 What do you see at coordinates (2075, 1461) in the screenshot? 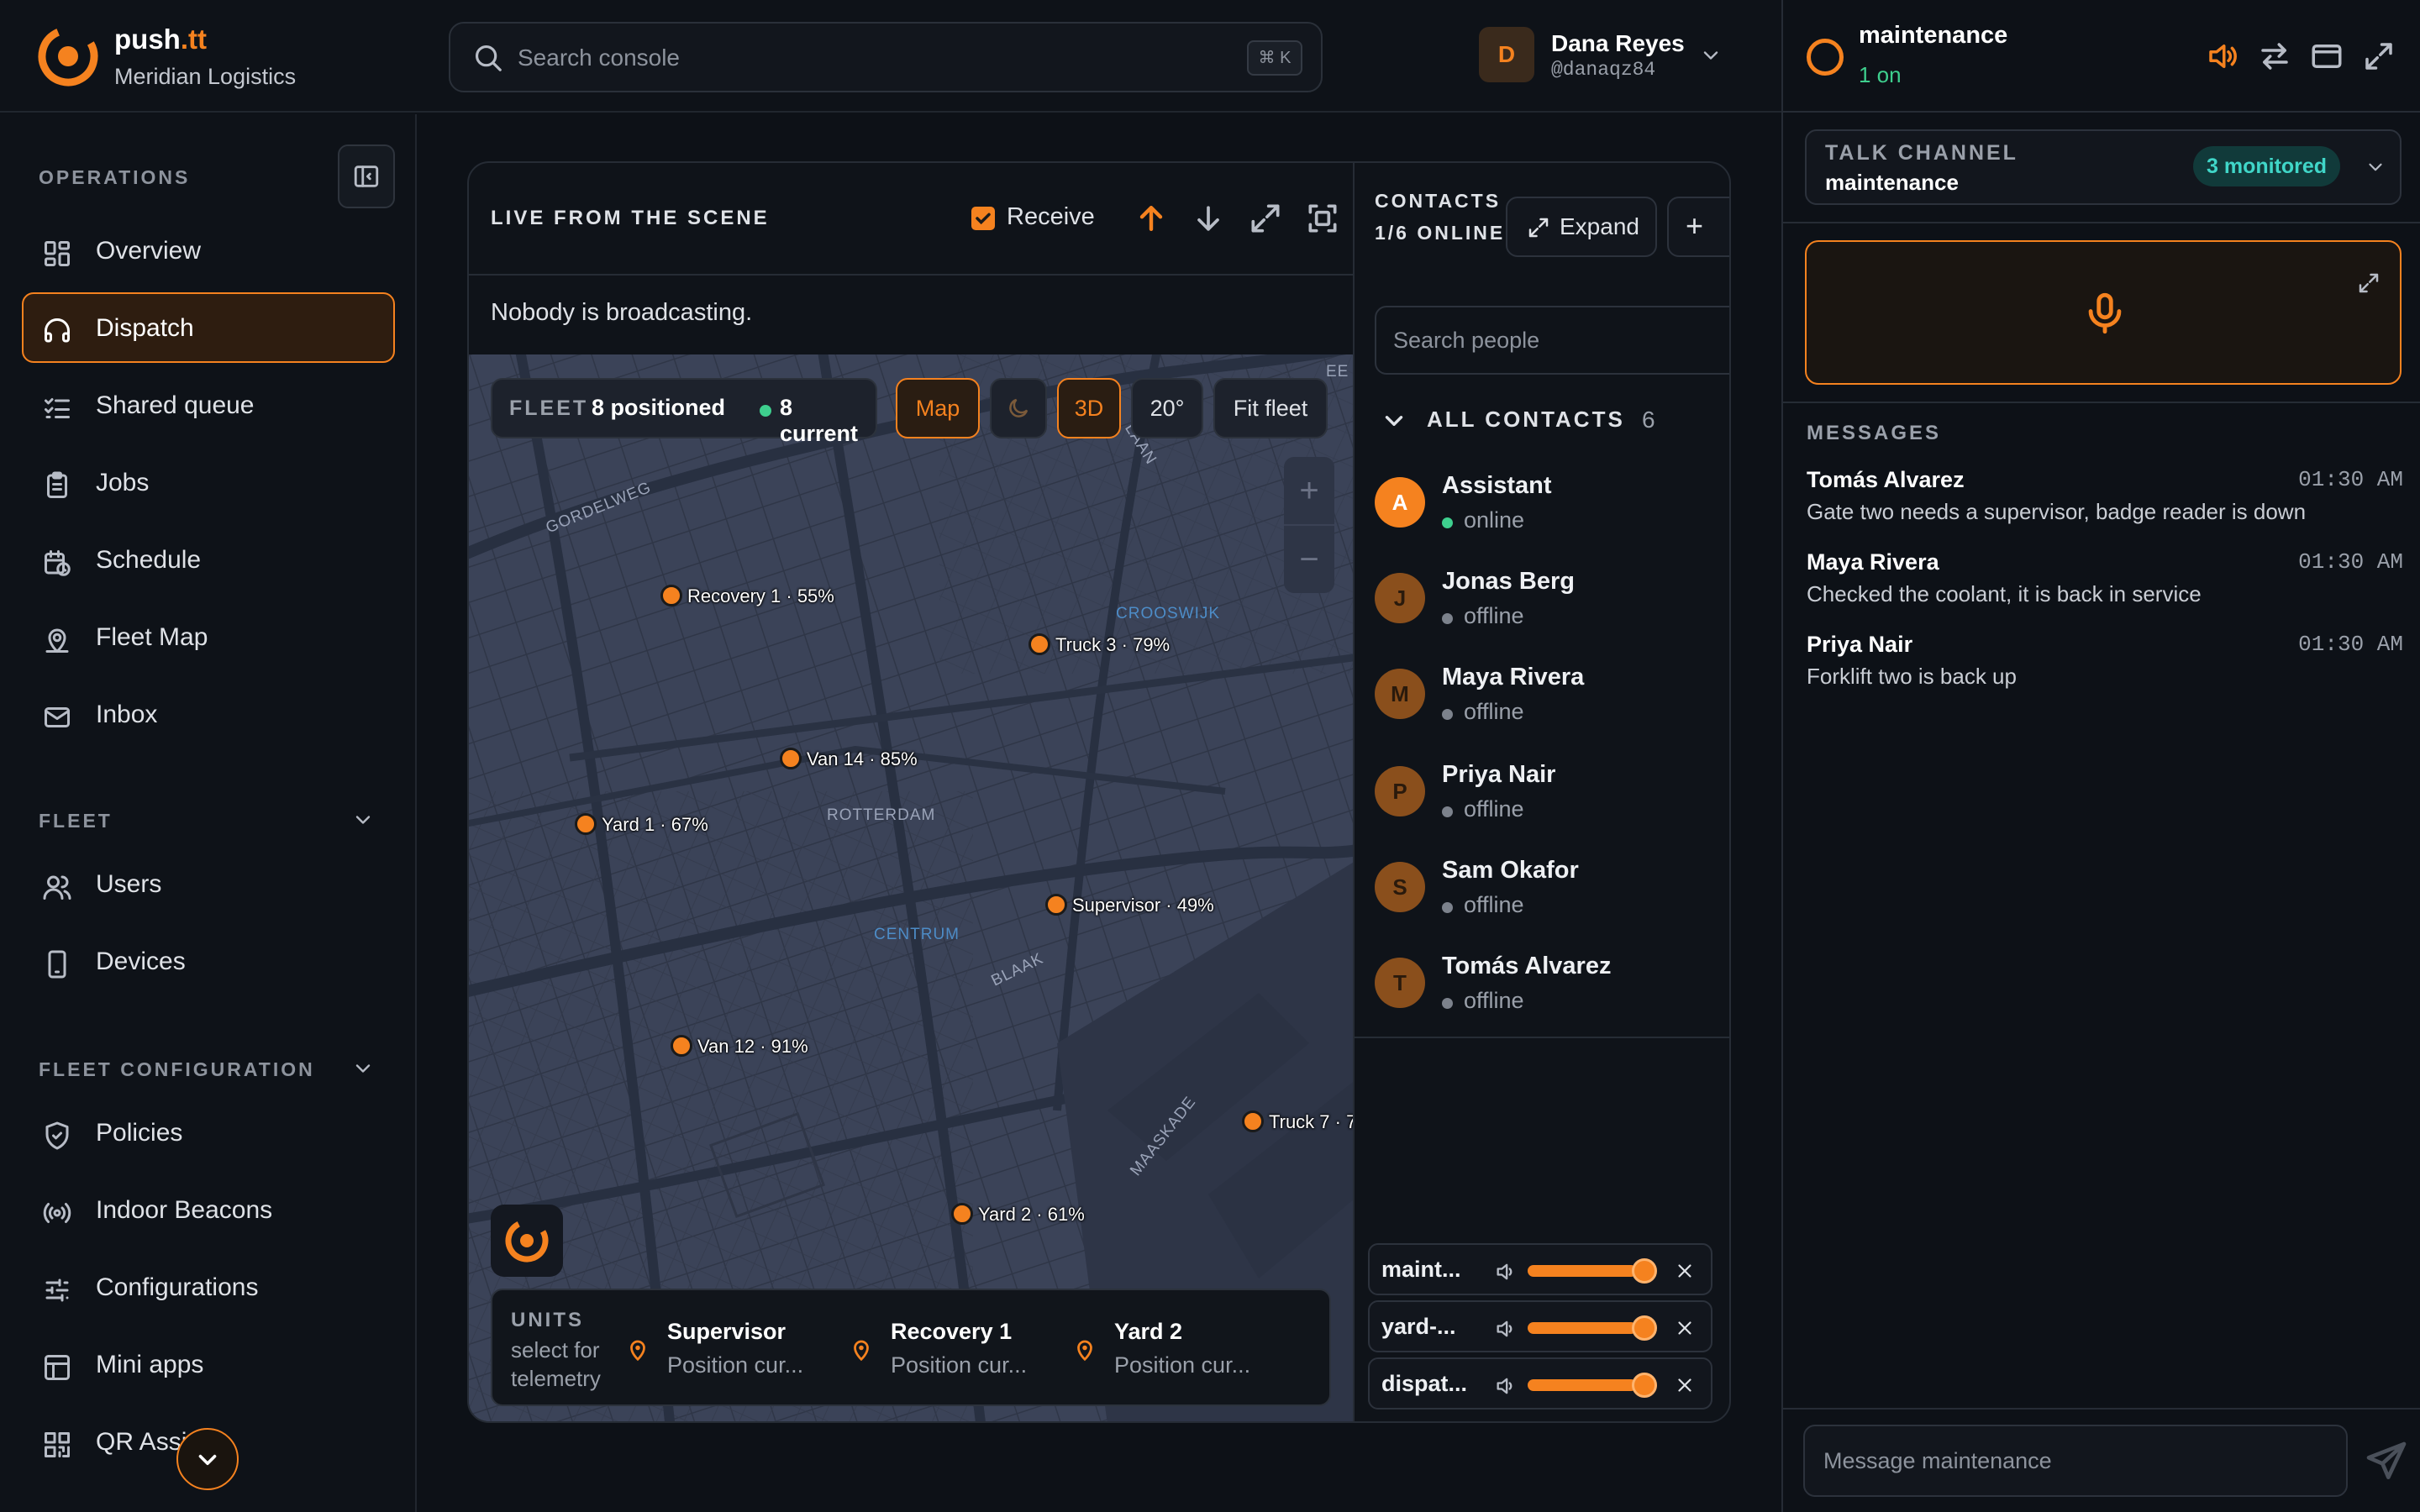
I see `message-input` at bounding box center [2075, 1461].